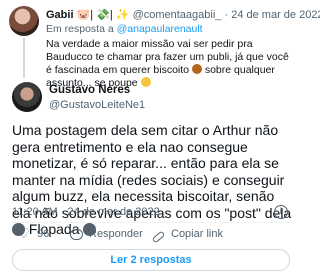 The image size is (320, 275). What do you see at coordinates (89, 90) in the screenshot?
I see `author-name: Gustavo Neres` at bounding box center [89, 90].